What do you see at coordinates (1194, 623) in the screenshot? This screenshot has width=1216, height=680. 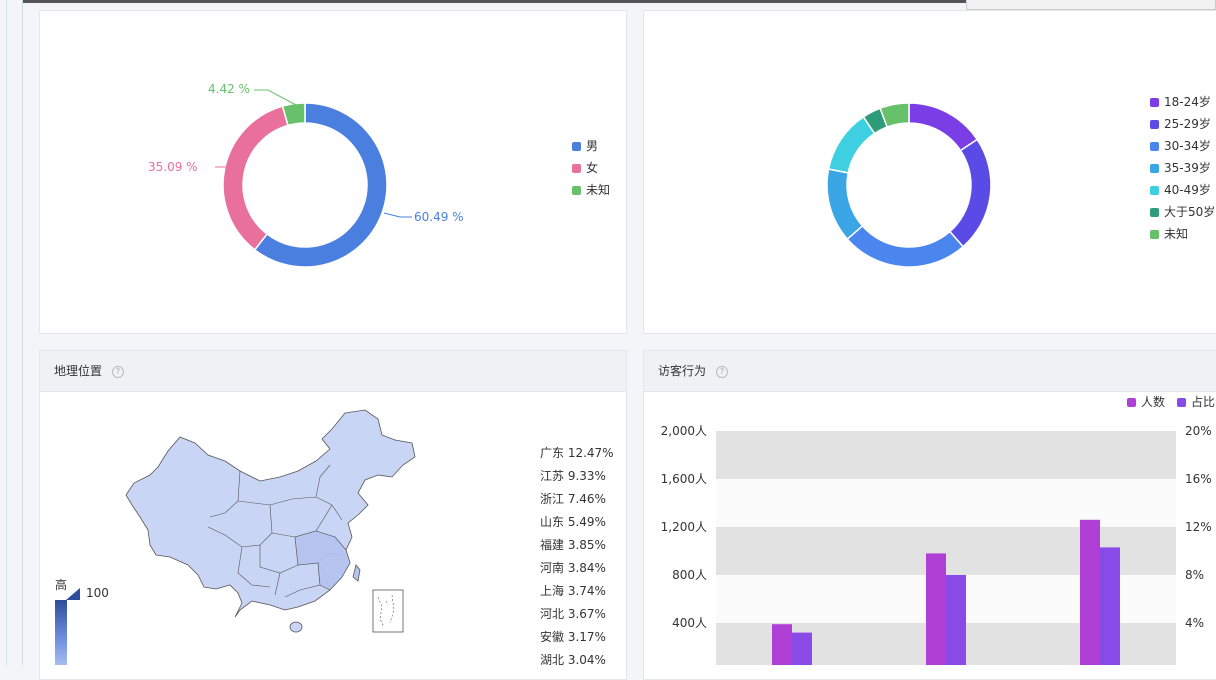 I see `y2-tick-label: 4%` at bounding box center [1194, 623].